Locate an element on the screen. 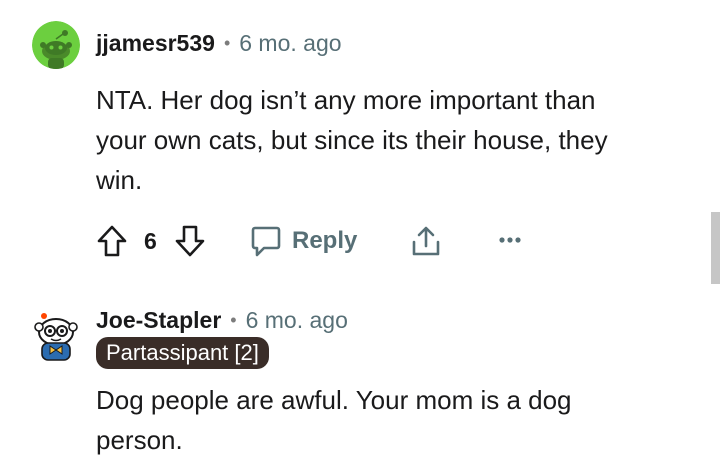 The height and width of the screenshot is (469, 720). comment-meta: Joe-Stapler • 6 mo. ago is located at coordinates (222, 320).